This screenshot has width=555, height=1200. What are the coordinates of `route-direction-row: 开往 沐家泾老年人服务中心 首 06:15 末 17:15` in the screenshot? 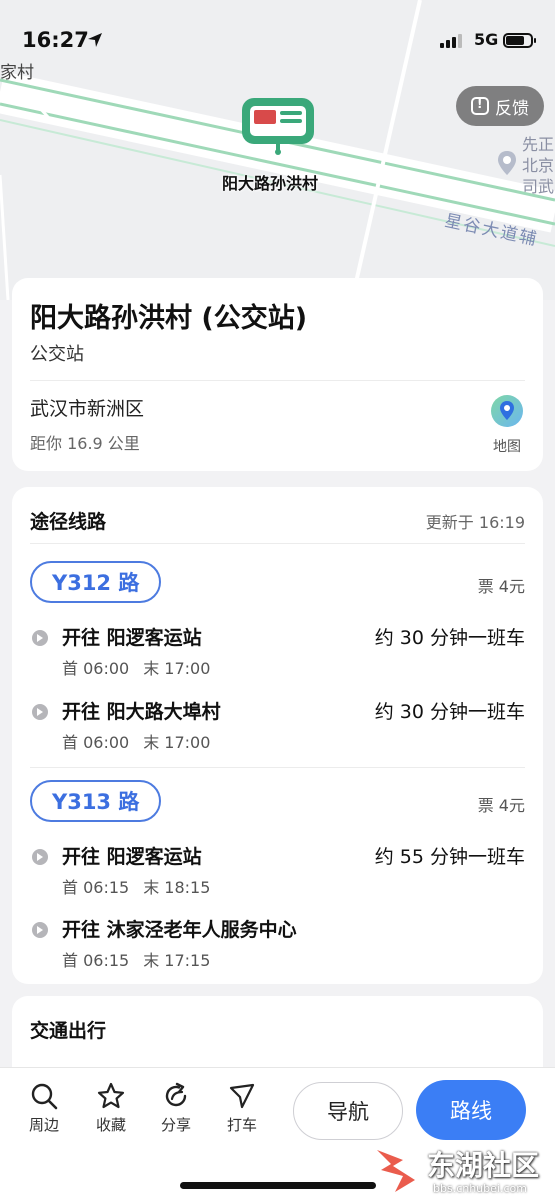 It's located at (277, 945).